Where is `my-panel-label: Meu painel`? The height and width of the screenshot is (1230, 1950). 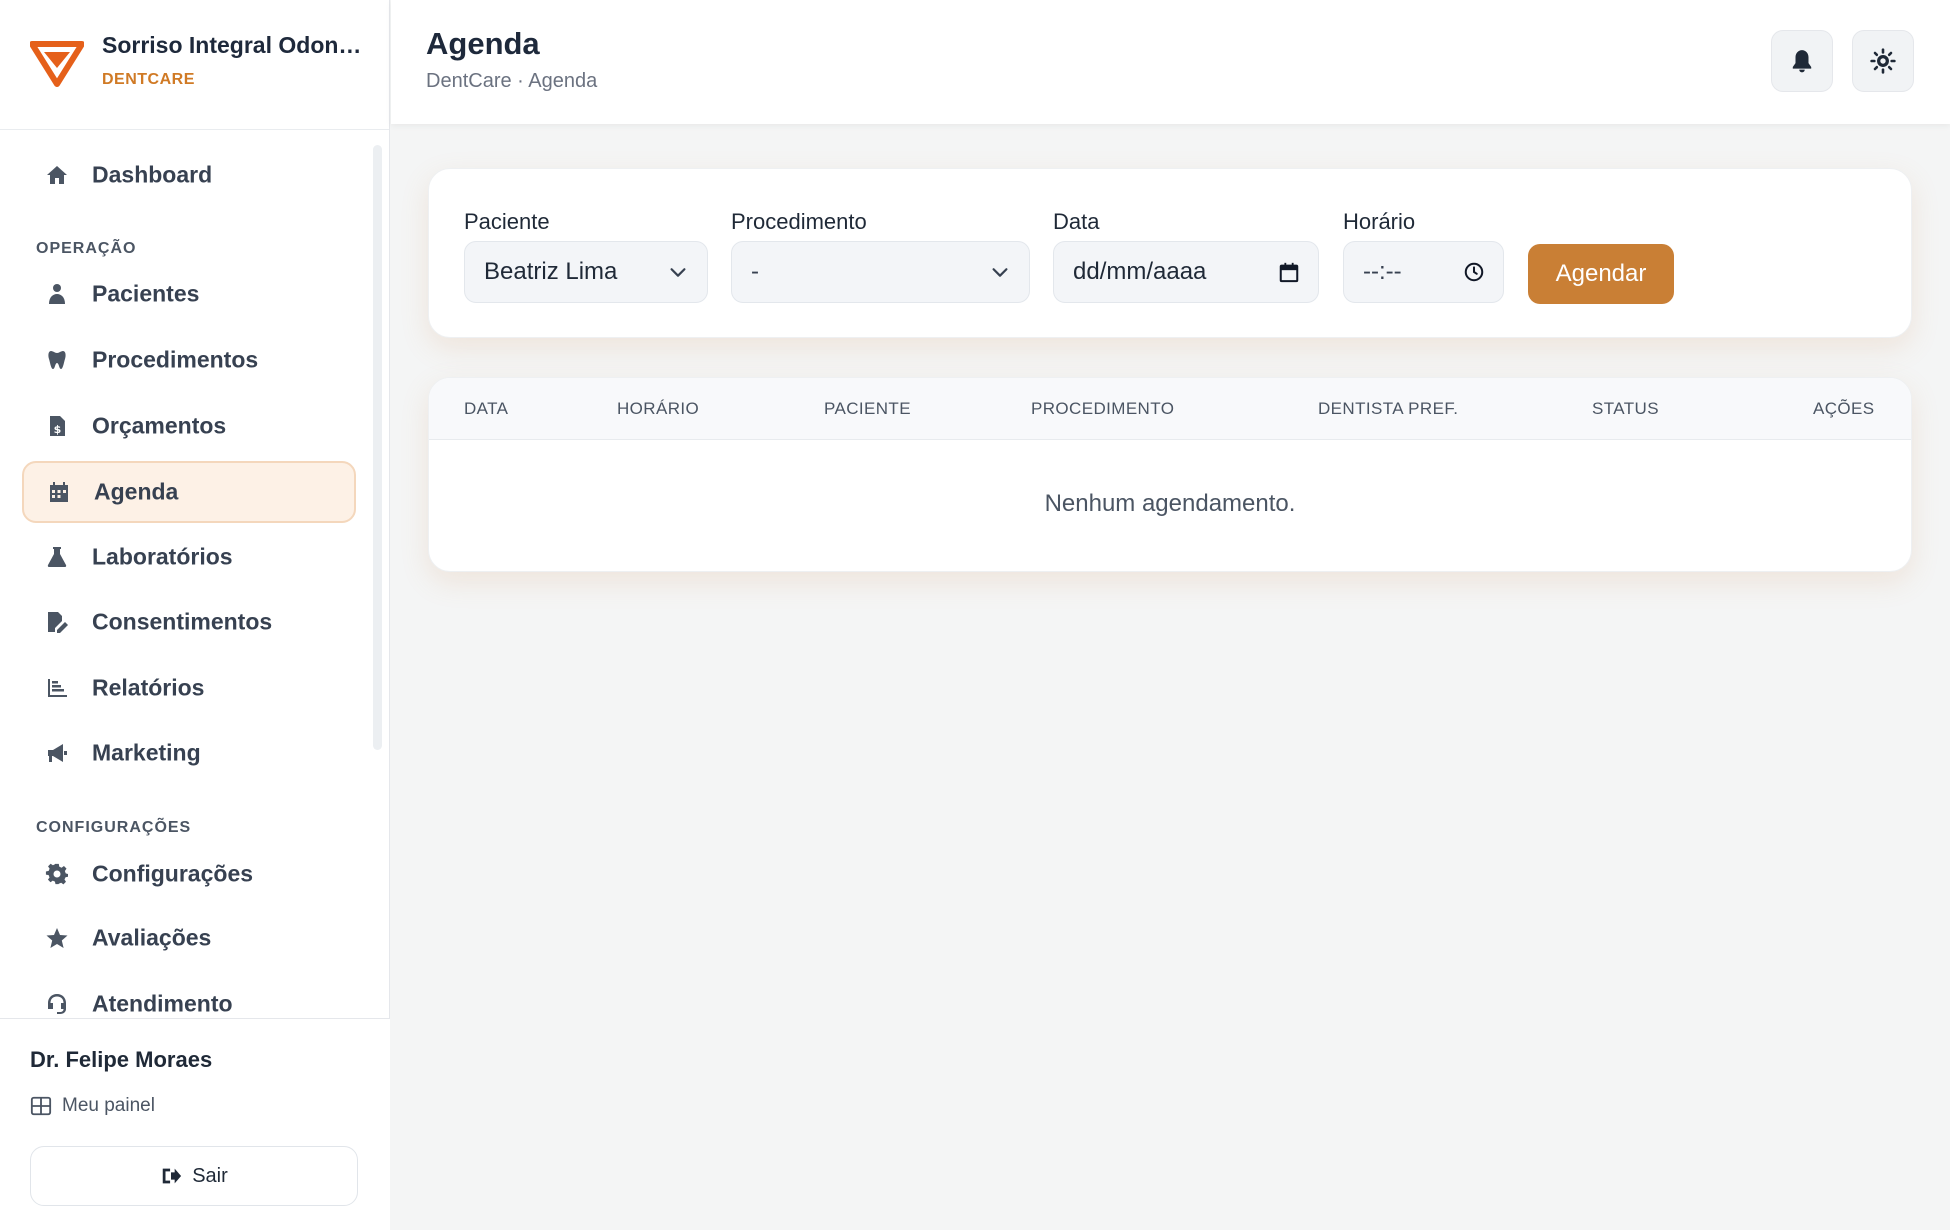
my-panel-label: Meu painel is located at coordinates (108, 1105).